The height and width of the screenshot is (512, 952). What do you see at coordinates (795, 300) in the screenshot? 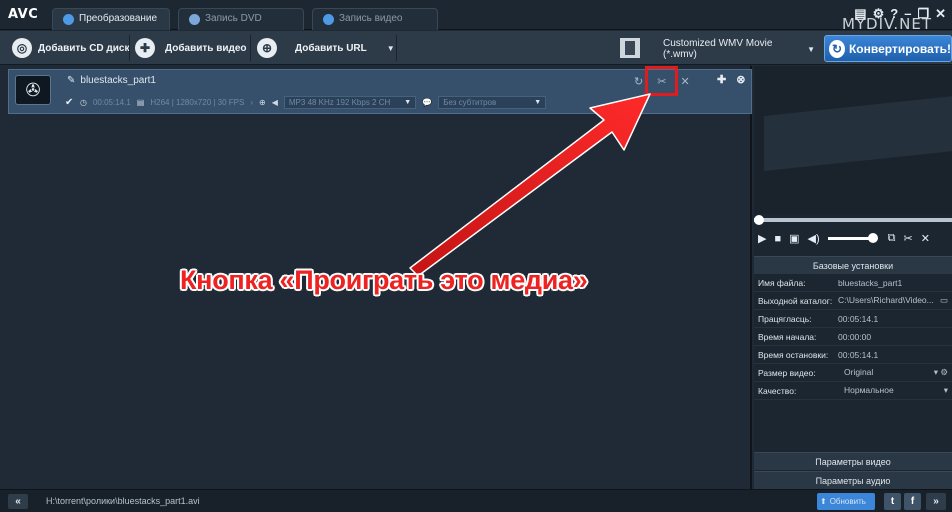
I see `prop-key: Выходной каталог:` at bounding box center [795, 300].